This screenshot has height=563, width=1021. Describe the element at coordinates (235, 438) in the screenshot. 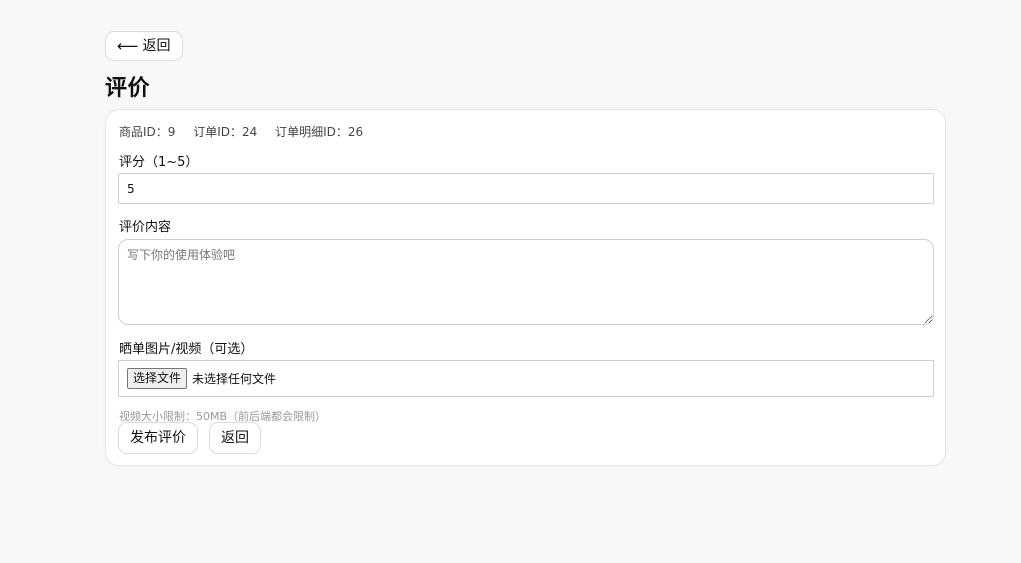

I see `return-button: 返回` at that location.